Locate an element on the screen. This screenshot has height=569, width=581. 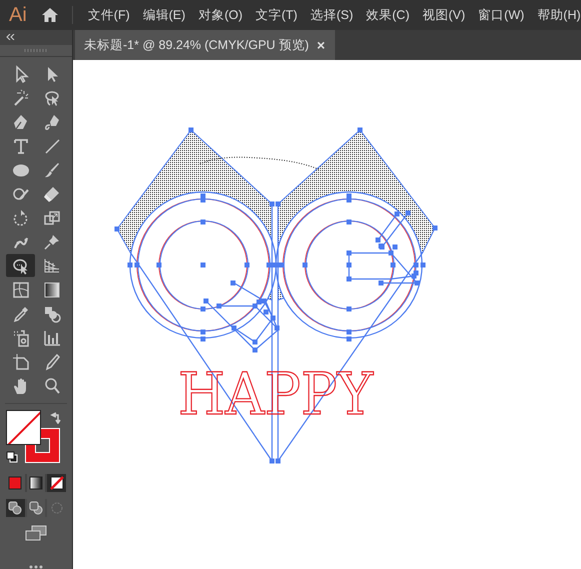
perspective-grid-icon is located at coordinates (51, 265).